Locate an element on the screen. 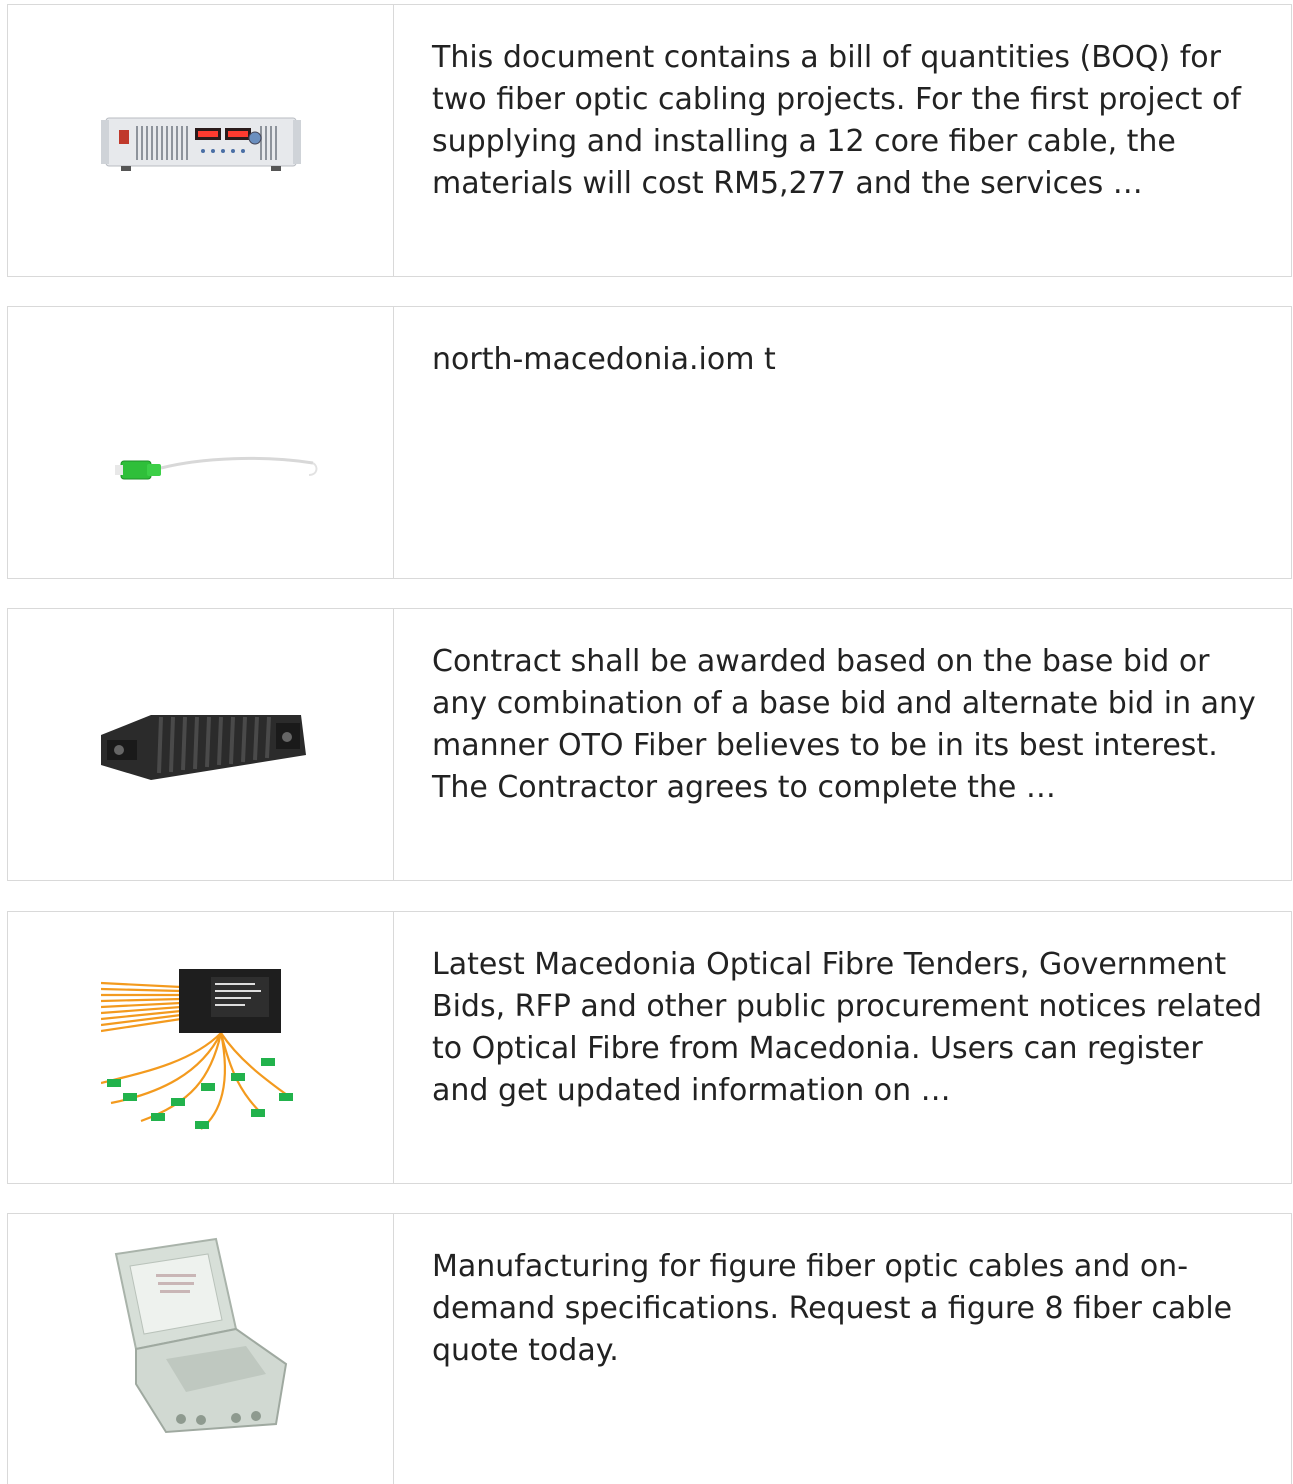  item-description: north-macedonia.iom t is located at coordinates (604, 359).